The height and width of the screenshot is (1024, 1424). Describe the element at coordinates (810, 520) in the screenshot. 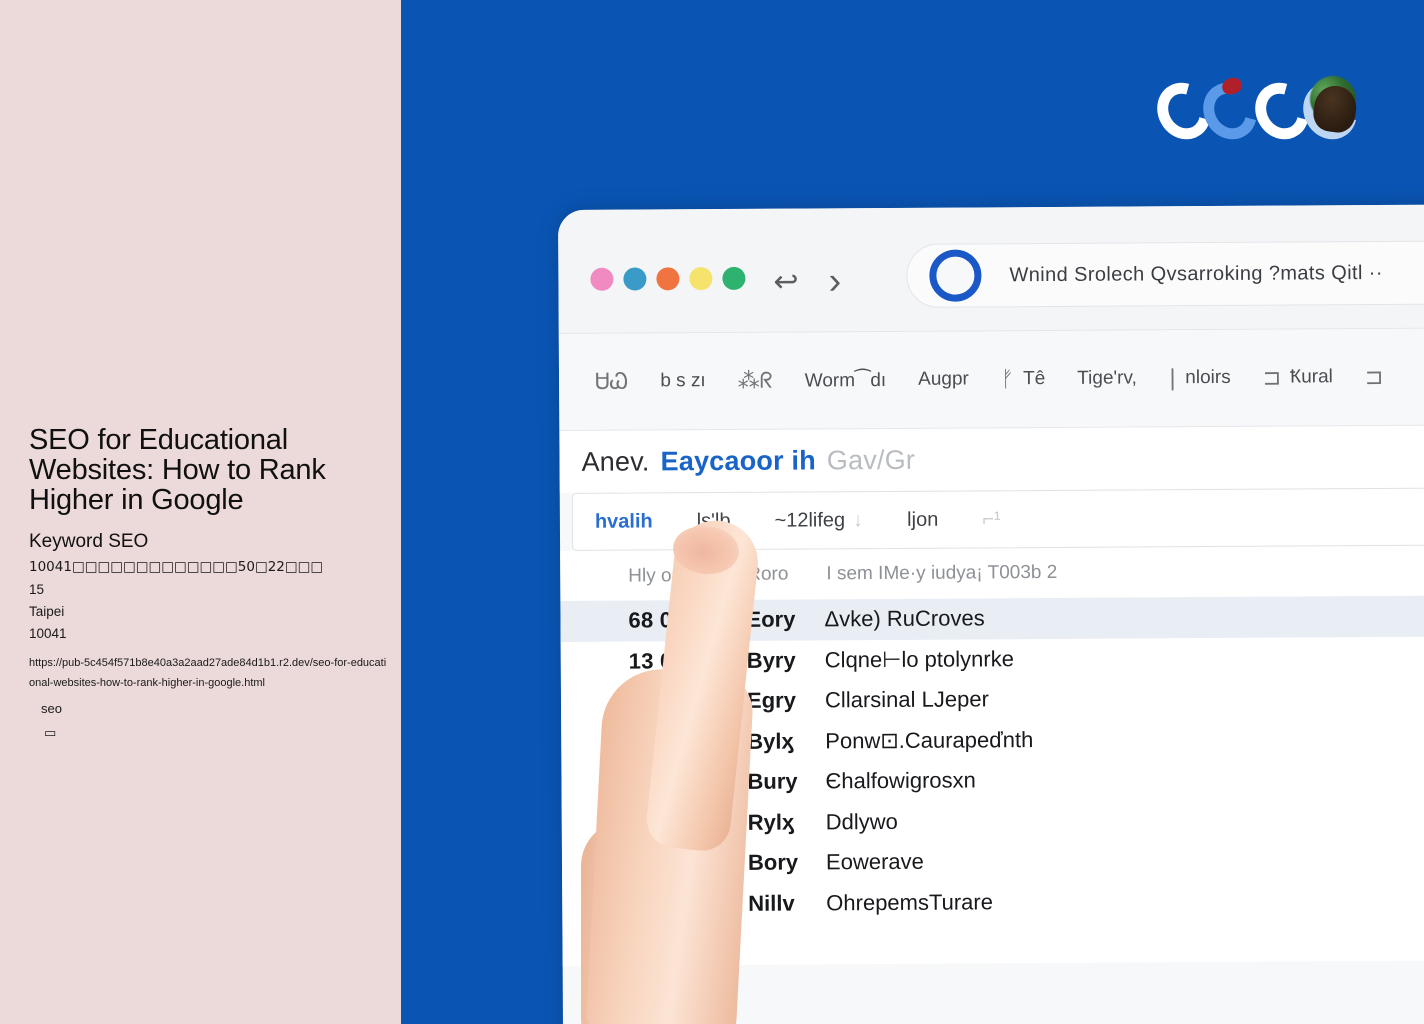

I see `filter-tab-12lifeg-label: ~12lifeg` at that location.